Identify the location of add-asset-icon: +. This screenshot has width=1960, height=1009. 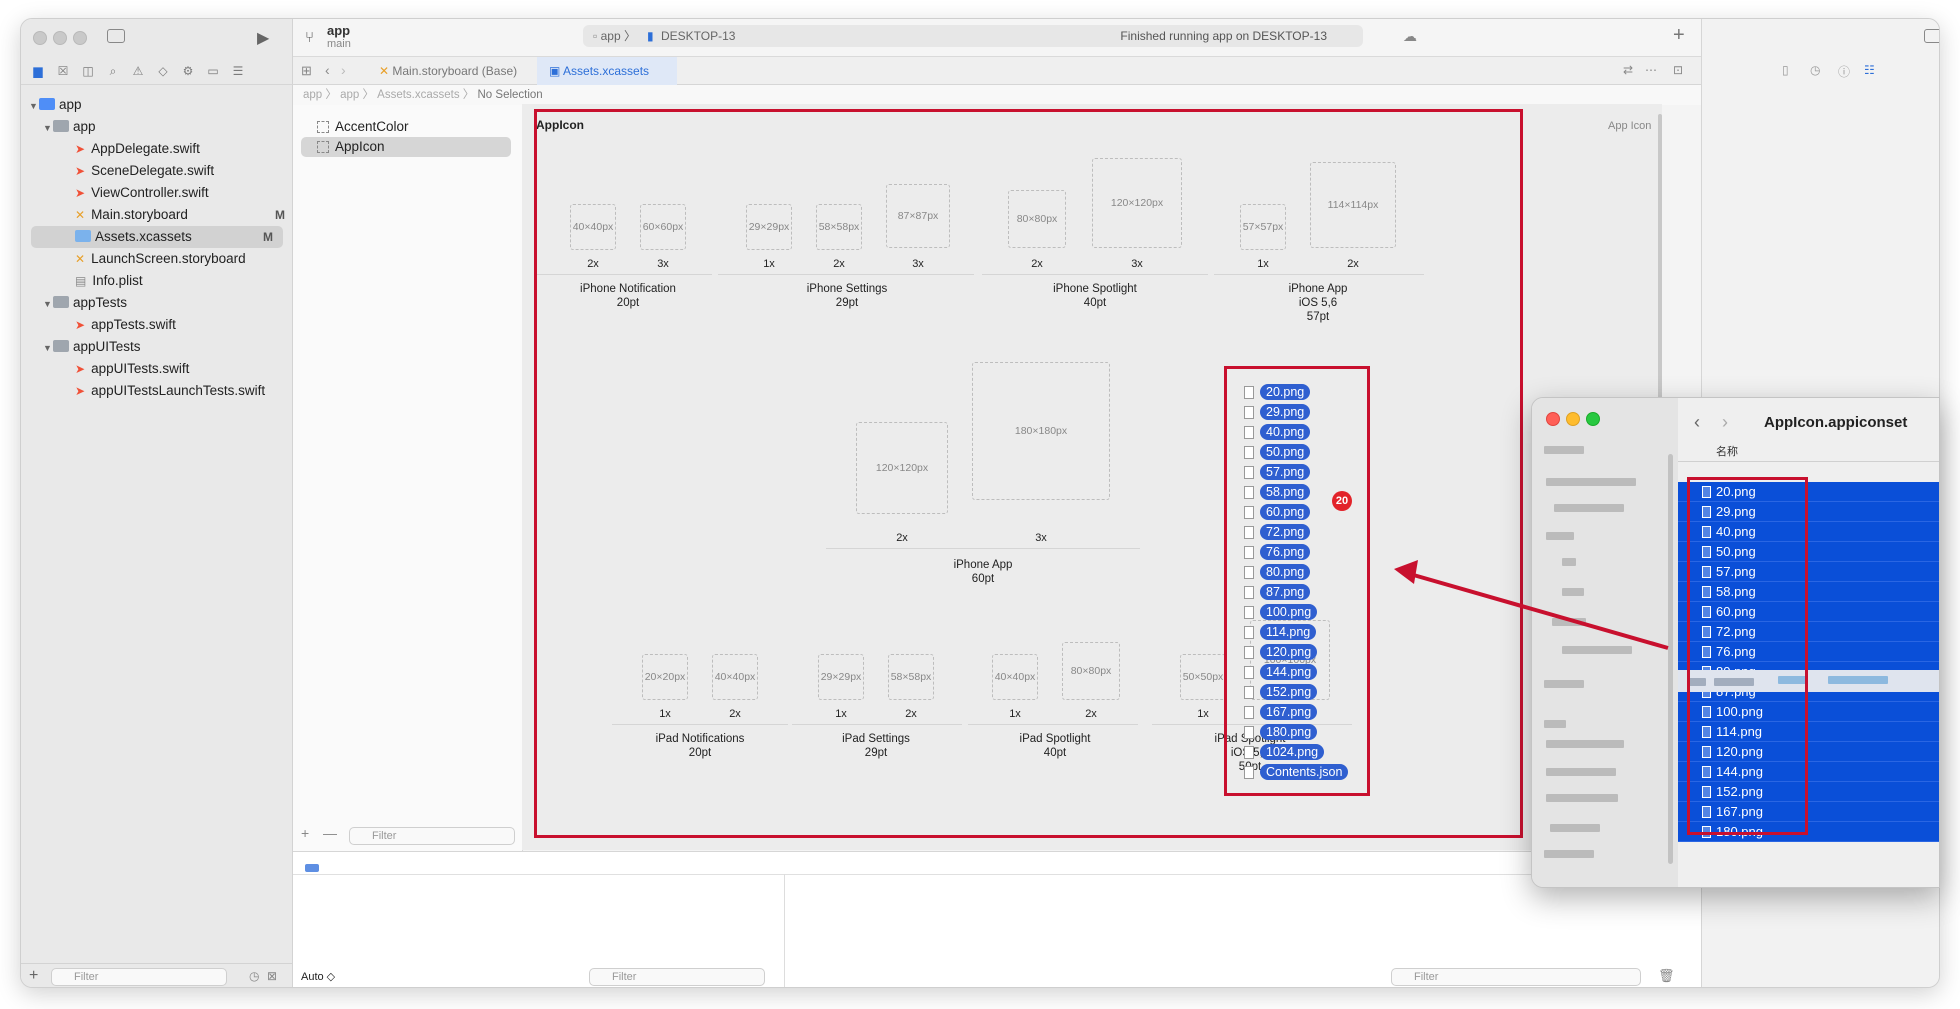
(305, 833).